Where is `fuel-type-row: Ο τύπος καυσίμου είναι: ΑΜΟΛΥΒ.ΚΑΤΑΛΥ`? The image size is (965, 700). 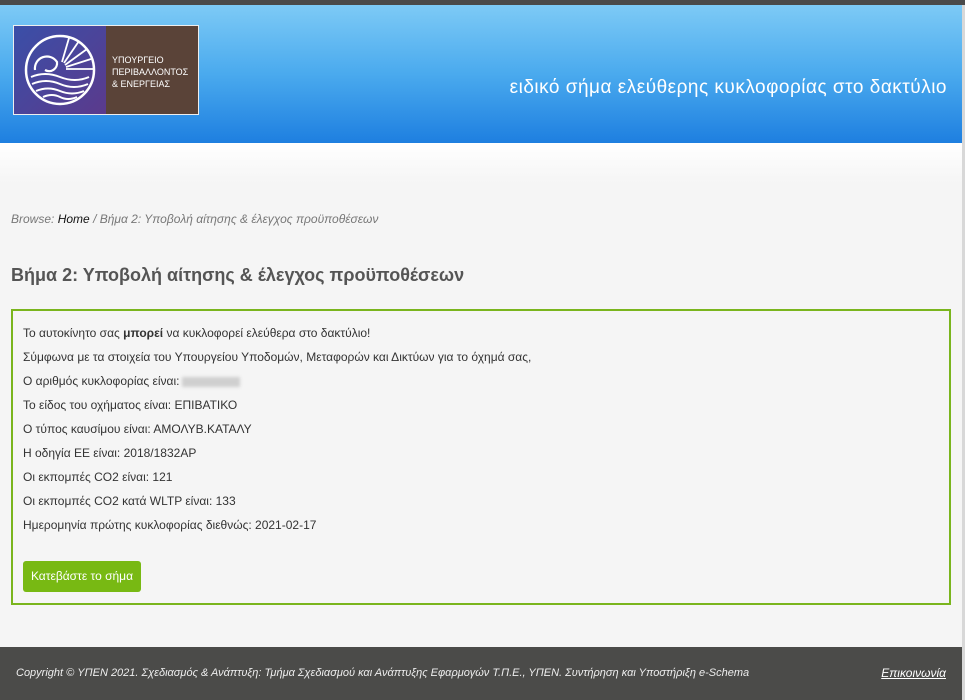 fuel-type-row: Ο τύπος καυσίμου είναι: ΑΜΟΛΥΒ.ΚΑΤΑΛΥ is located at coordinates (137, 429).